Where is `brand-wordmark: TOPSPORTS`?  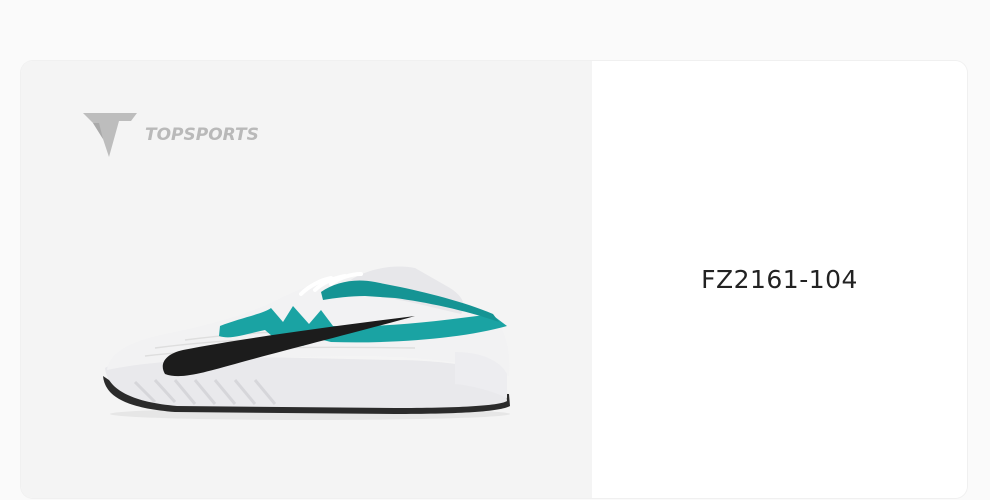
brand-wordmark: TOPSPORTS is located at coordinates (202, 135).